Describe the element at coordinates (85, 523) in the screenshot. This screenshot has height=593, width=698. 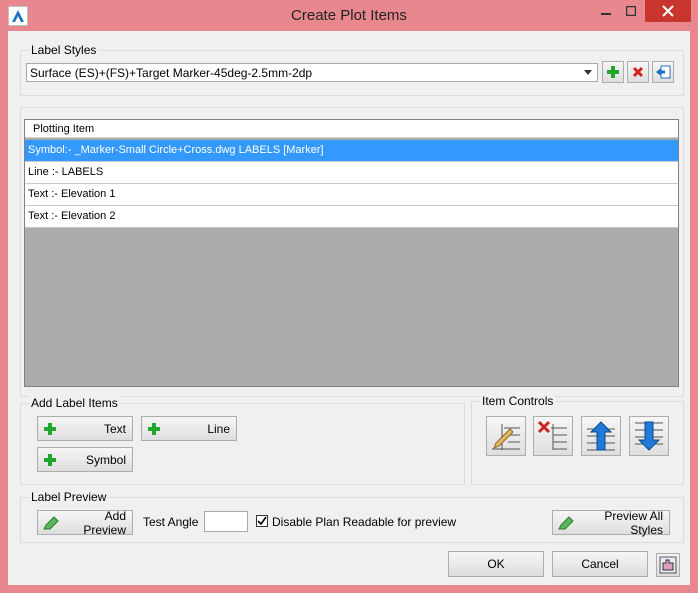
I see `add-preview-button: Add Preview` at that location.